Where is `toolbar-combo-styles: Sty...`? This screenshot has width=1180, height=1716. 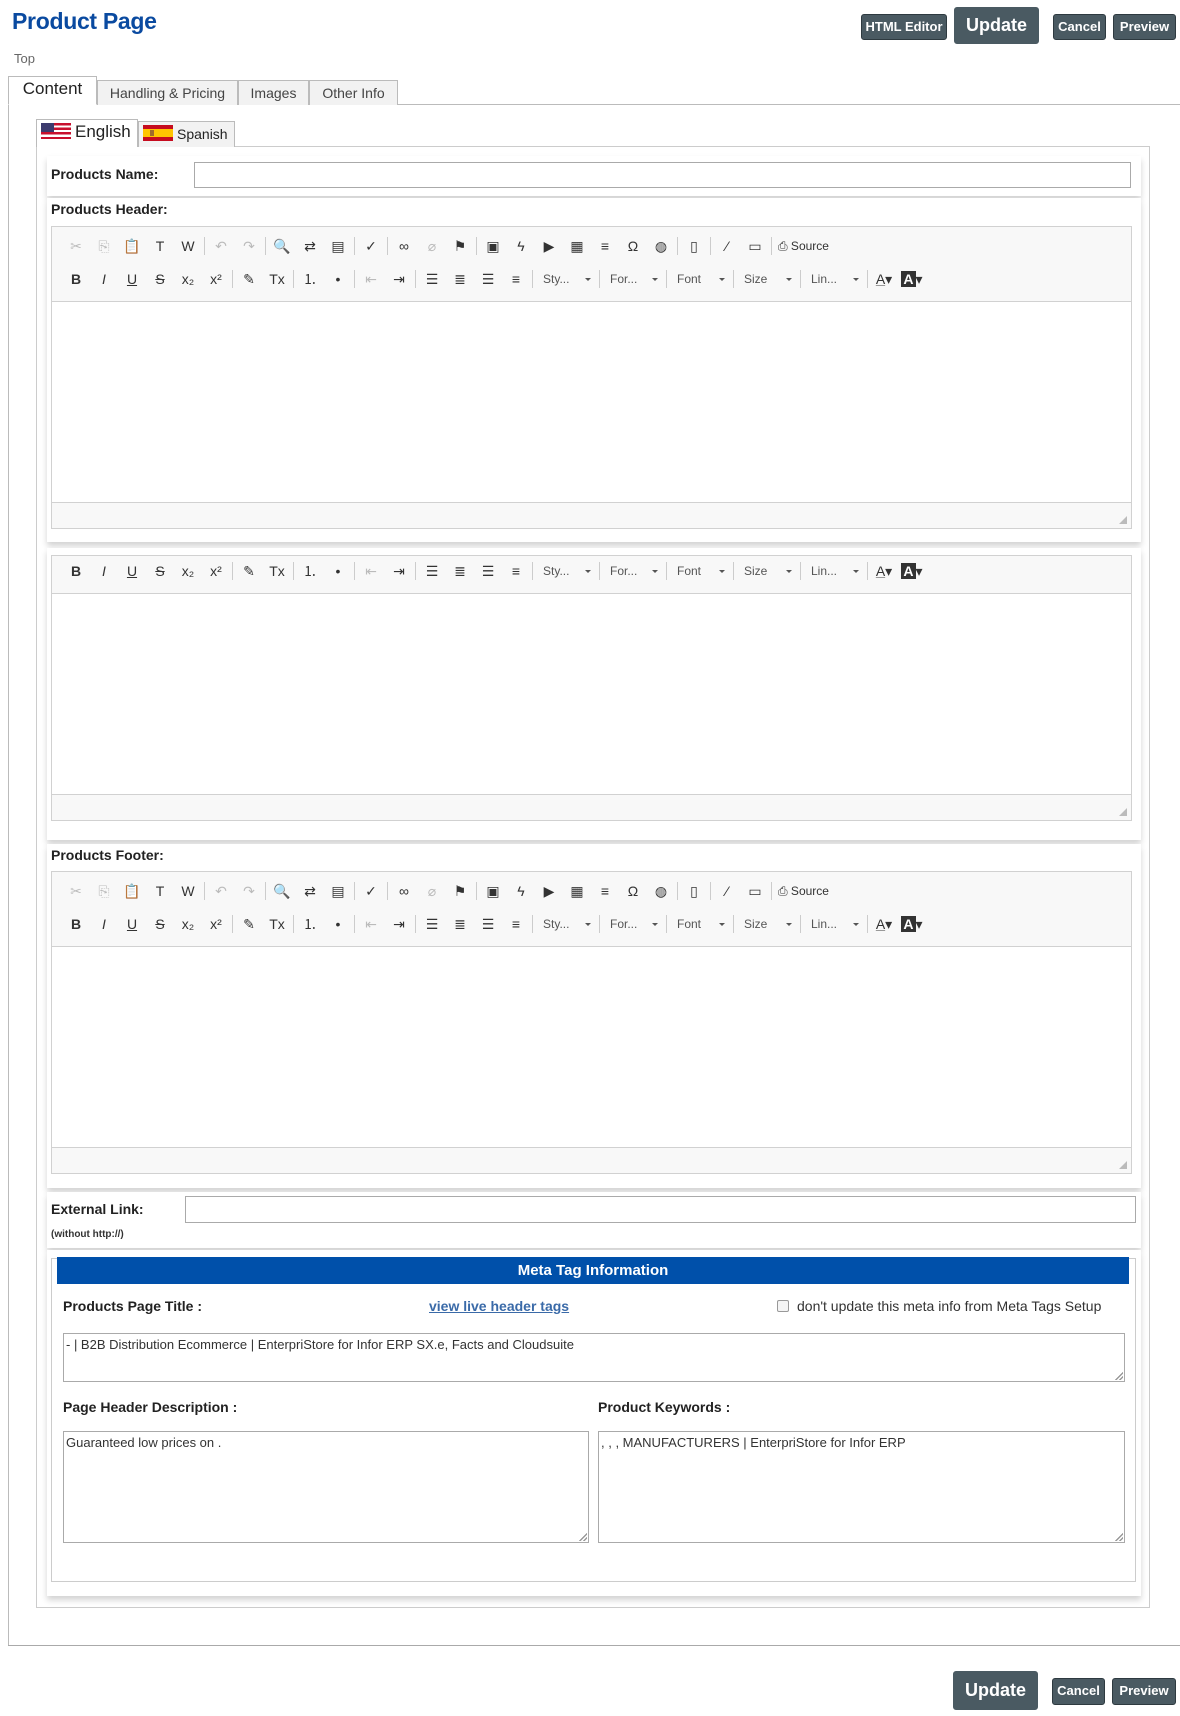 toolbar-combo-styles: Sty... is located at coordinates (566, 279).